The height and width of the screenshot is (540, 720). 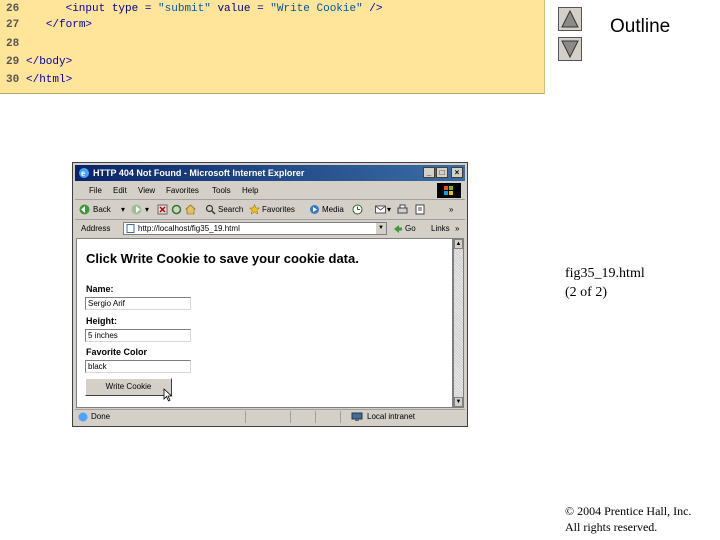 What do you see at coordinates (429, 172) in the screenshot?
I see `minimize-button: _` at bounding box center [429, 172].